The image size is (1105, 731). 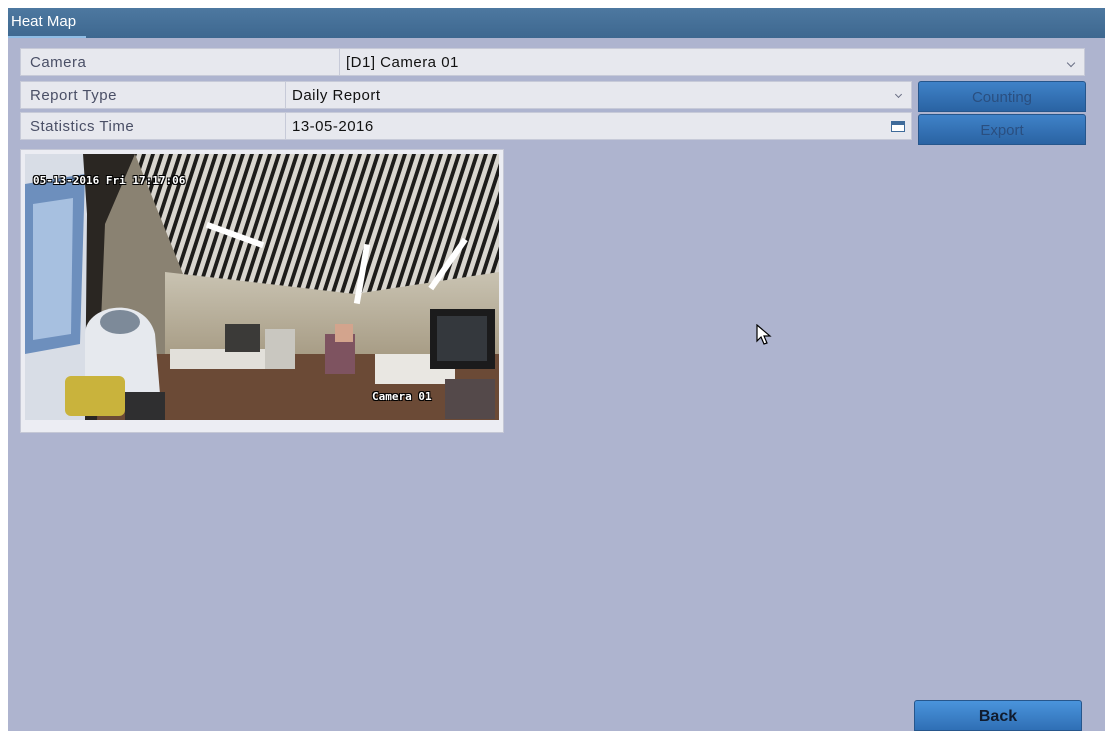 What do you see at coordinates (47, 23) in the screenshot?
I see `tab-heat-map: Heat Map` at bounding box center [47, 23].